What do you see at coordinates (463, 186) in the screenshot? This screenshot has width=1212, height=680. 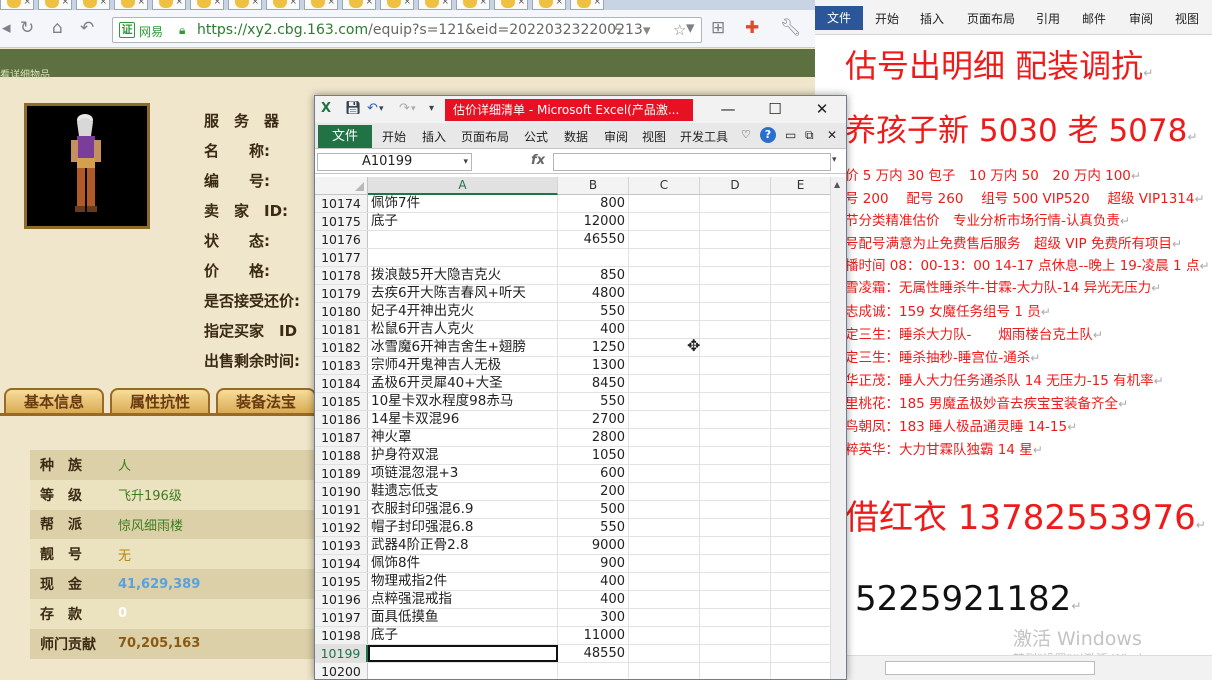 I see `column-header: A` at bounding box center [463, 186].